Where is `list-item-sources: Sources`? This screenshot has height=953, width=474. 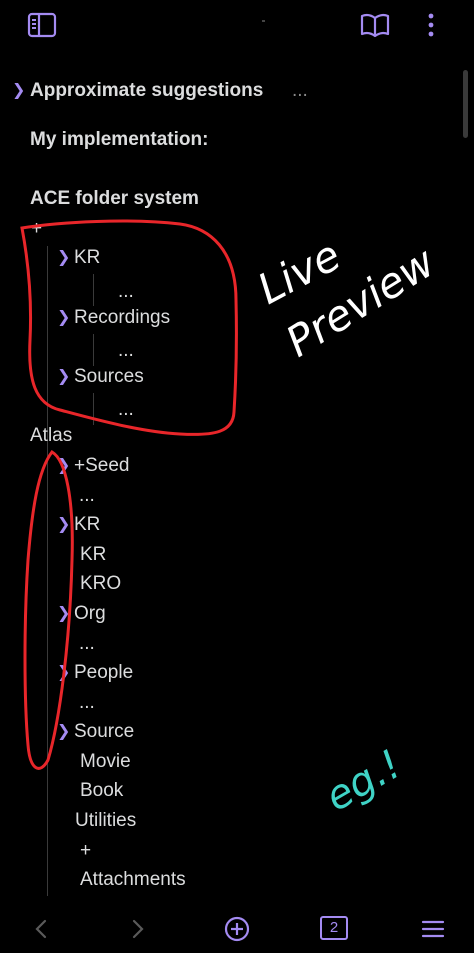
list-item-sources: Sources is located at coordinates (109, 376).